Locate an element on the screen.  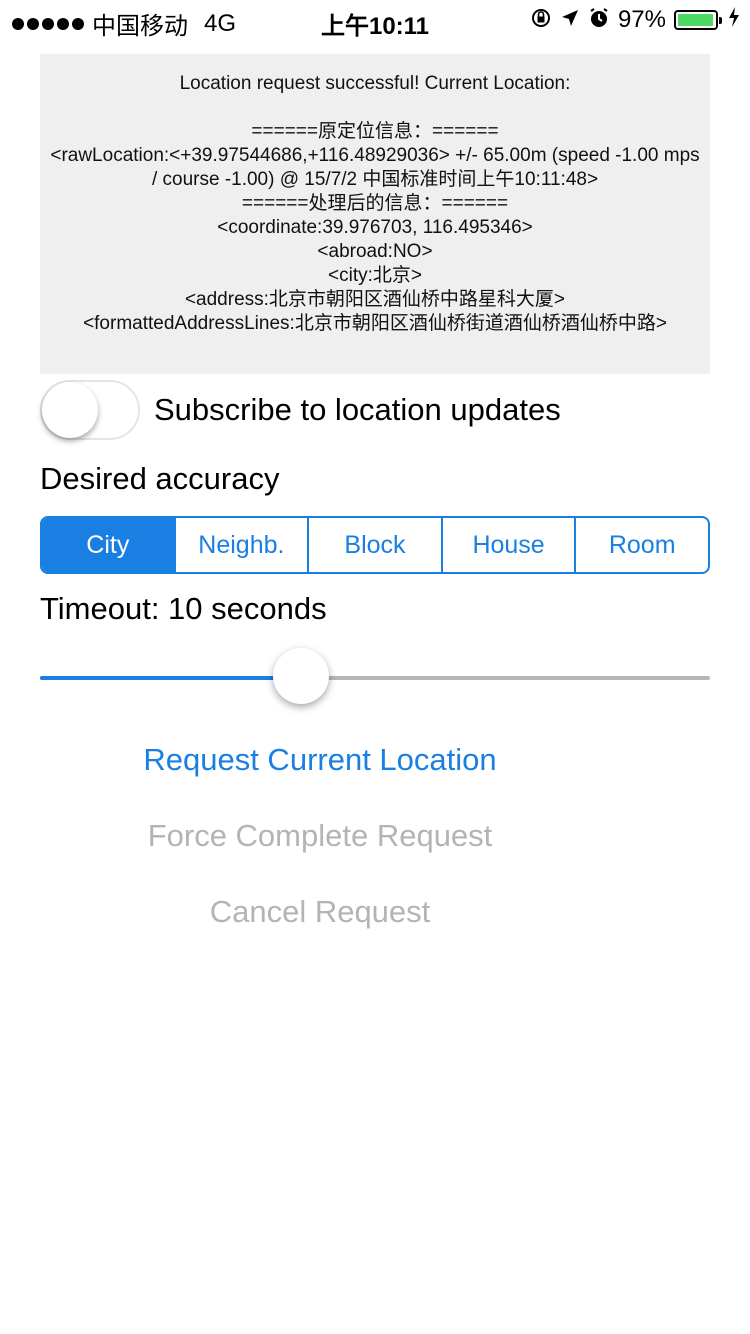
segment-neighborhood: Neighb. is located at coordinates (240, 545).